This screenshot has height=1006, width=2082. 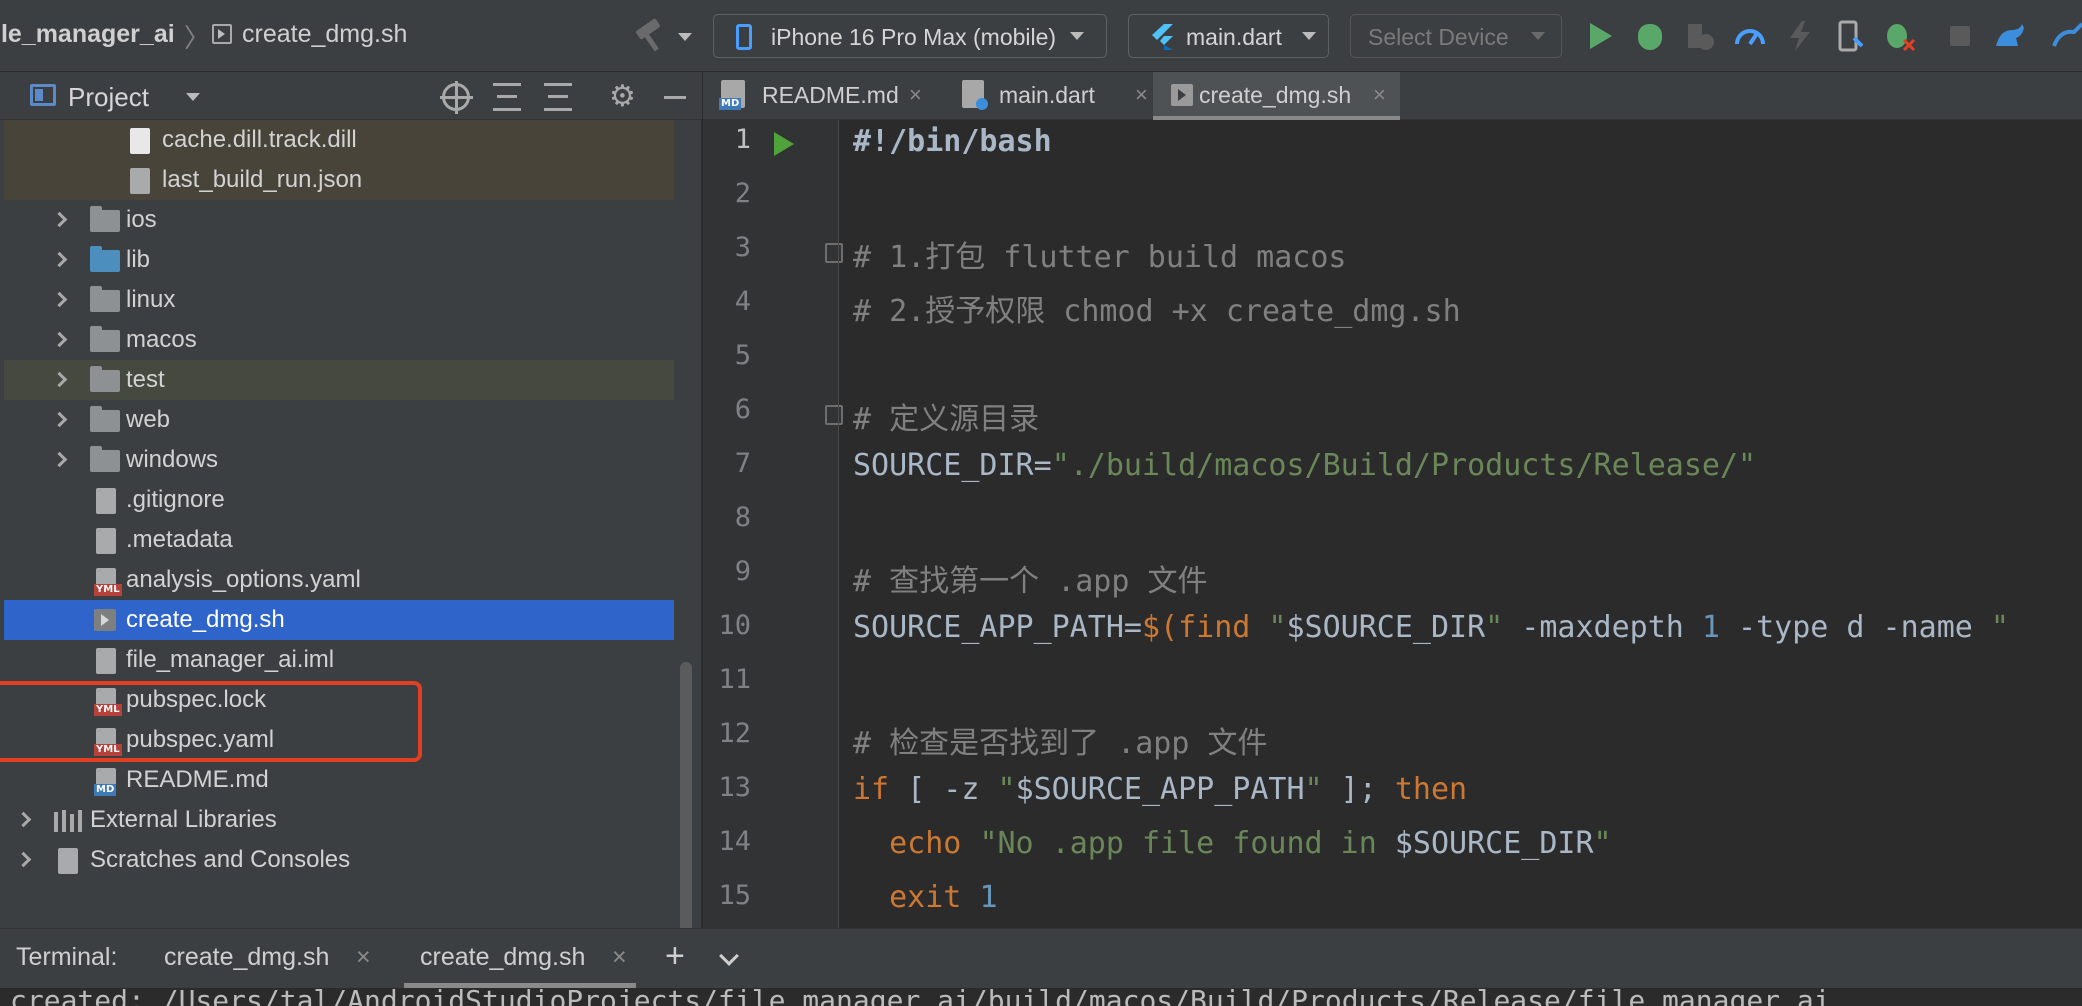 What do you see at coordinates (67, 957) in the screenshot?
I see `terminal-label: Terminal:` at bounding box center [67, 957].